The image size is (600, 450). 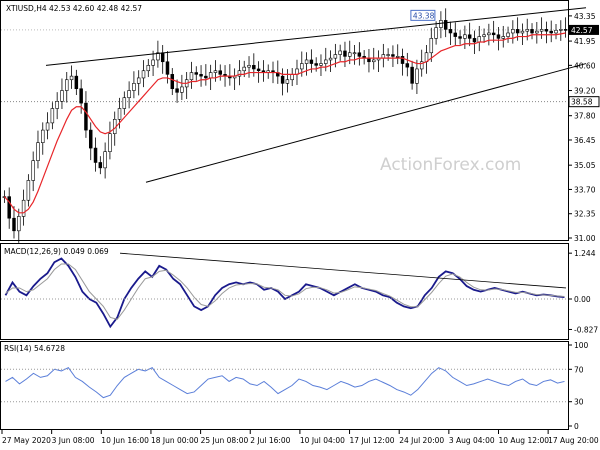 What do you see at coordinates (579, 369) in the screenshot?
I see `rsi-y-tick-label: 70` at bounding box center [579, 369].